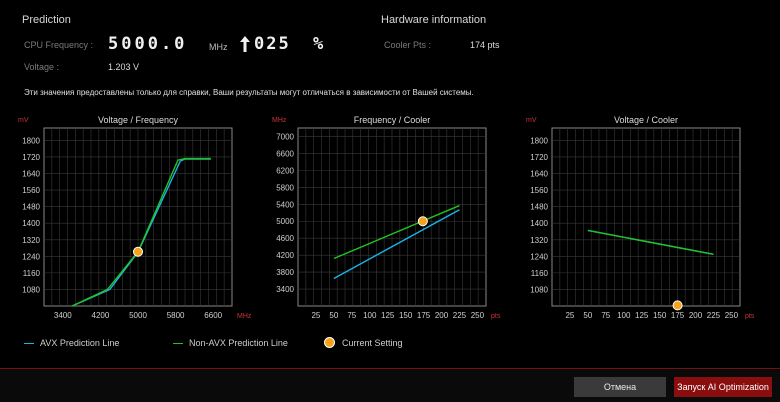 This screenshot has width=780, height=402. Describe the element at coordinates (101, 315) in the screenshot. I see `x-tick-label: 4200` at that location.